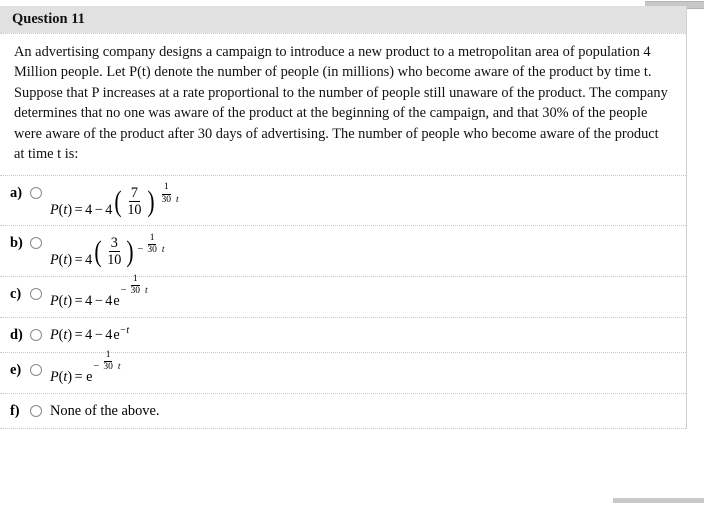 This screenshot has height=505, width=704. What do you see at coordinates (36, 192) in the screenshot?
I see `radio-option-a` at bounding box center [36, 192].